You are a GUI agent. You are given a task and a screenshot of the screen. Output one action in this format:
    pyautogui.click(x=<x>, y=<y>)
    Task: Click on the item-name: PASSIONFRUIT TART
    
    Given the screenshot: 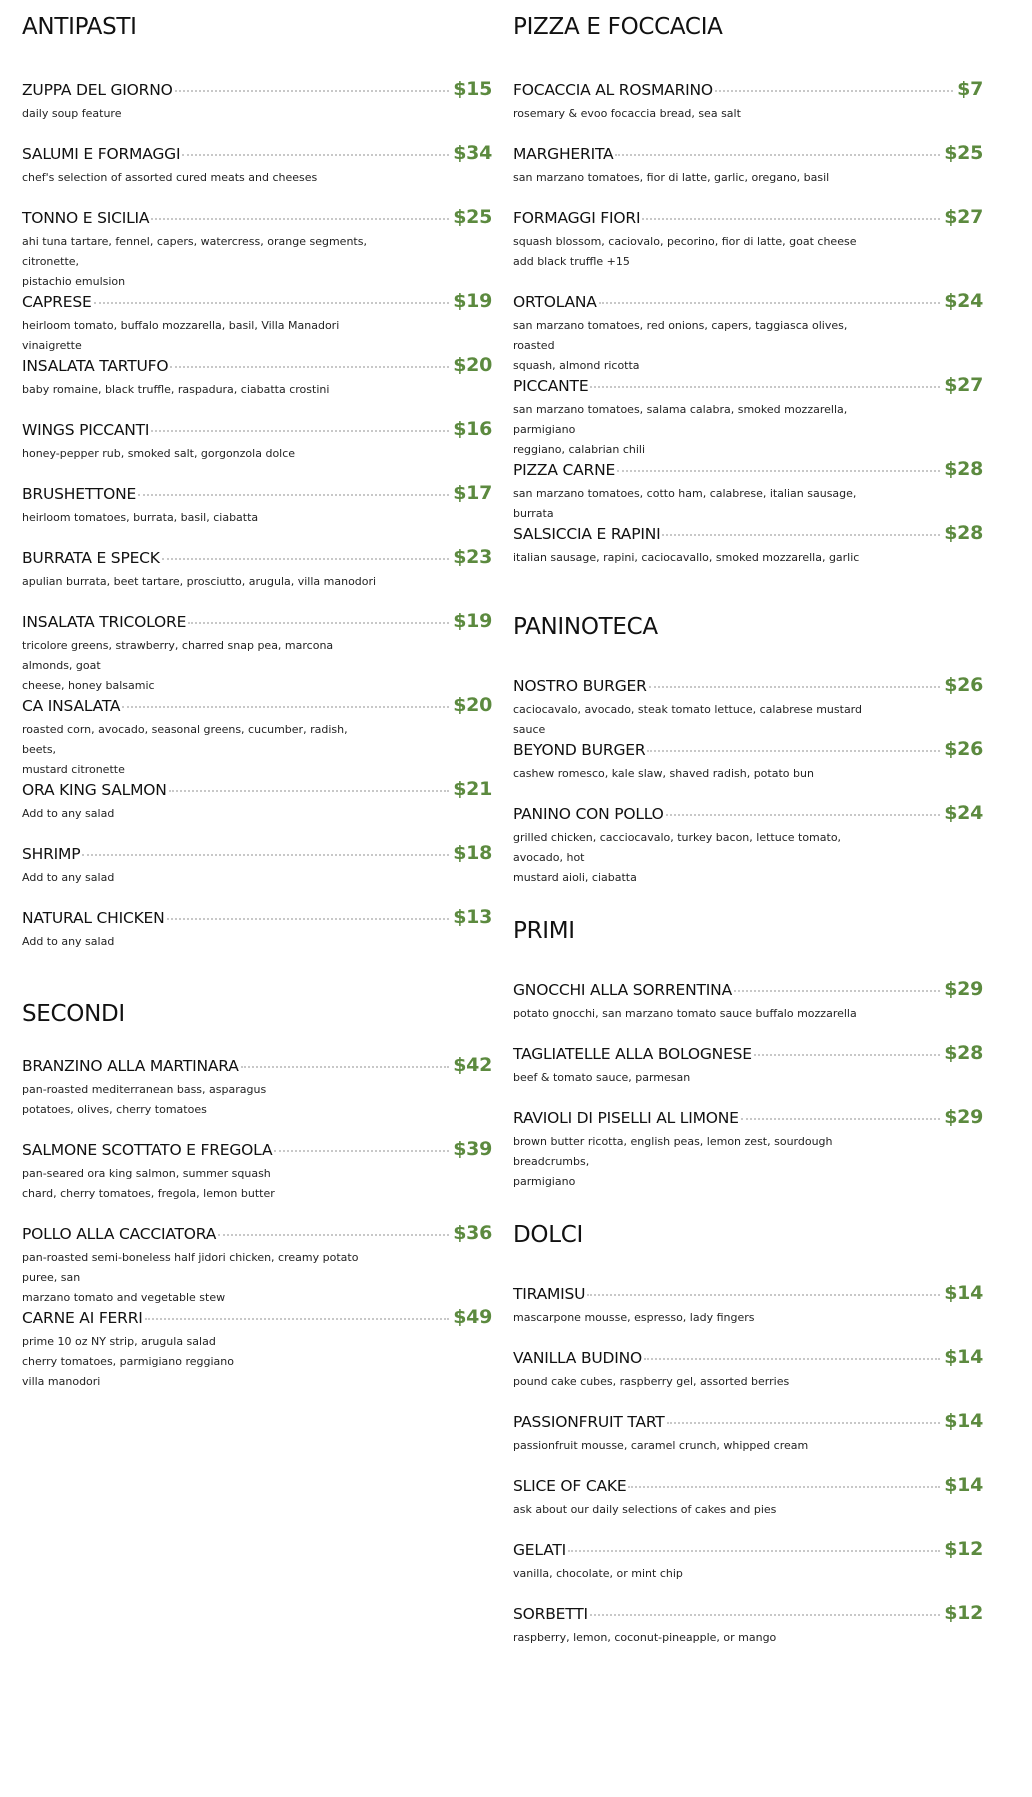 What is the action you would take?
    pyautogui.click(x=589, y=1422)
    